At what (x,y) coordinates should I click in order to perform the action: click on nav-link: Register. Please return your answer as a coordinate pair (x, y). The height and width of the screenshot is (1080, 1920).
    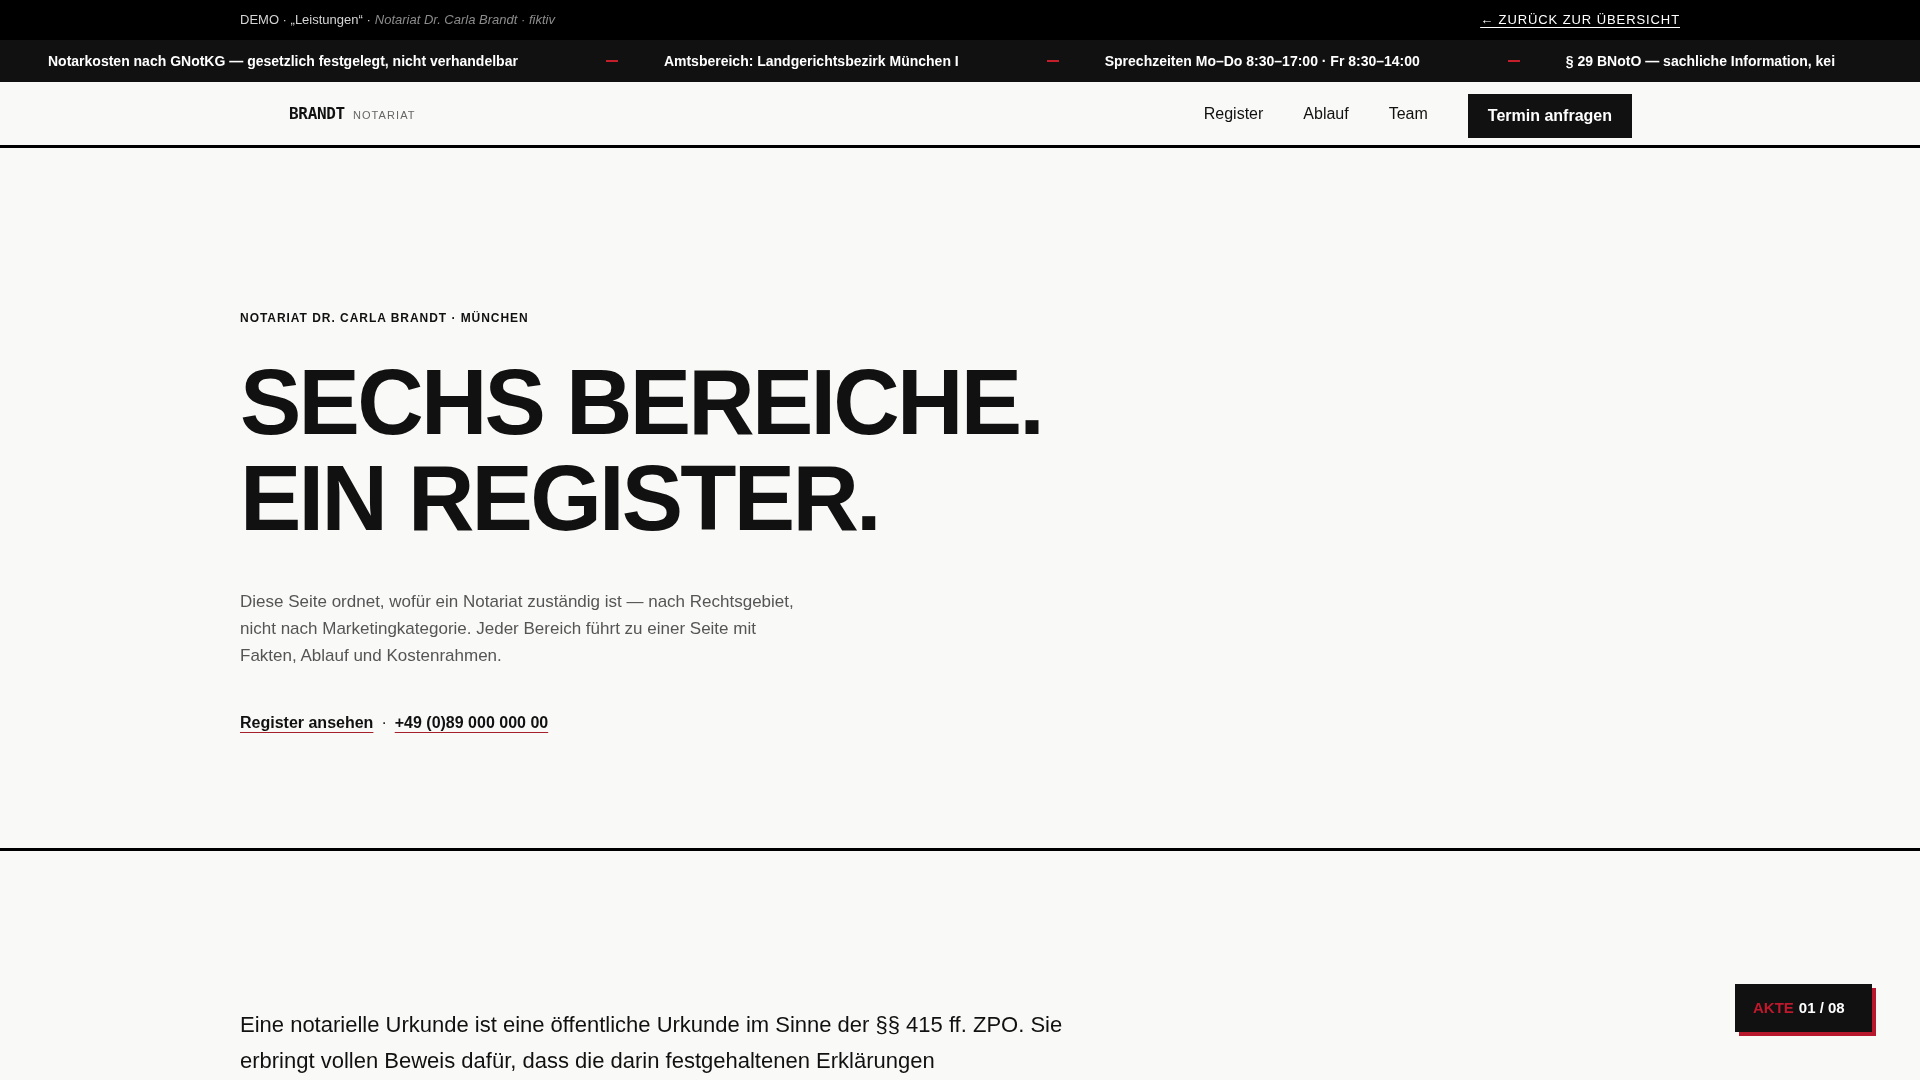
    Looking at the image, I should click on (1233, 113).